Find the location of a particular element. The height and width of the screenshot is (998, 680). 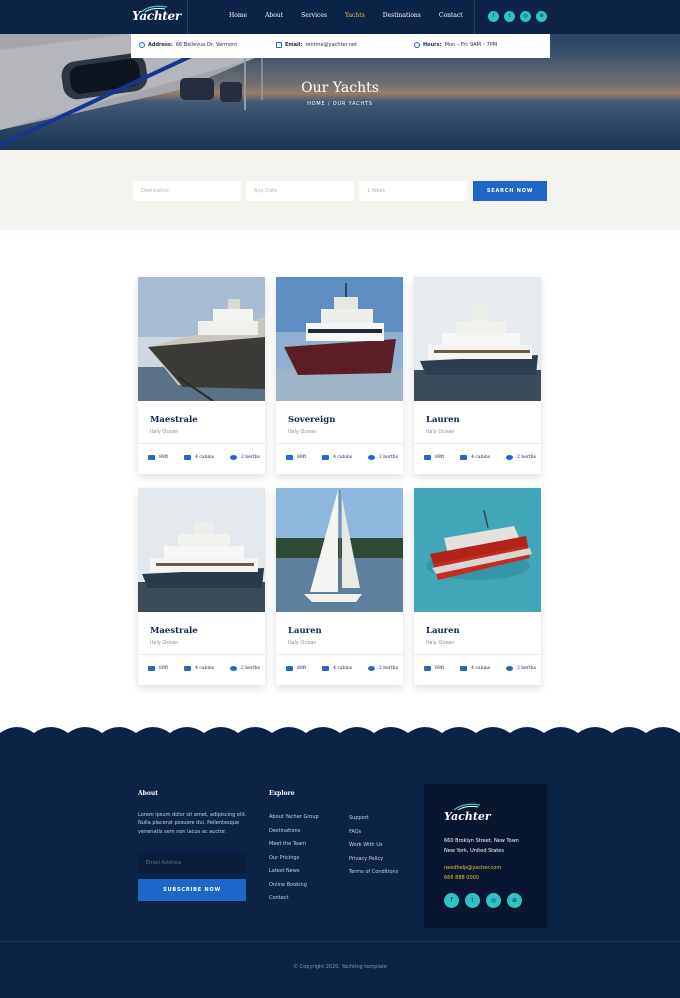

footer-link: Meet the Team is located at coordinates (294, 848).